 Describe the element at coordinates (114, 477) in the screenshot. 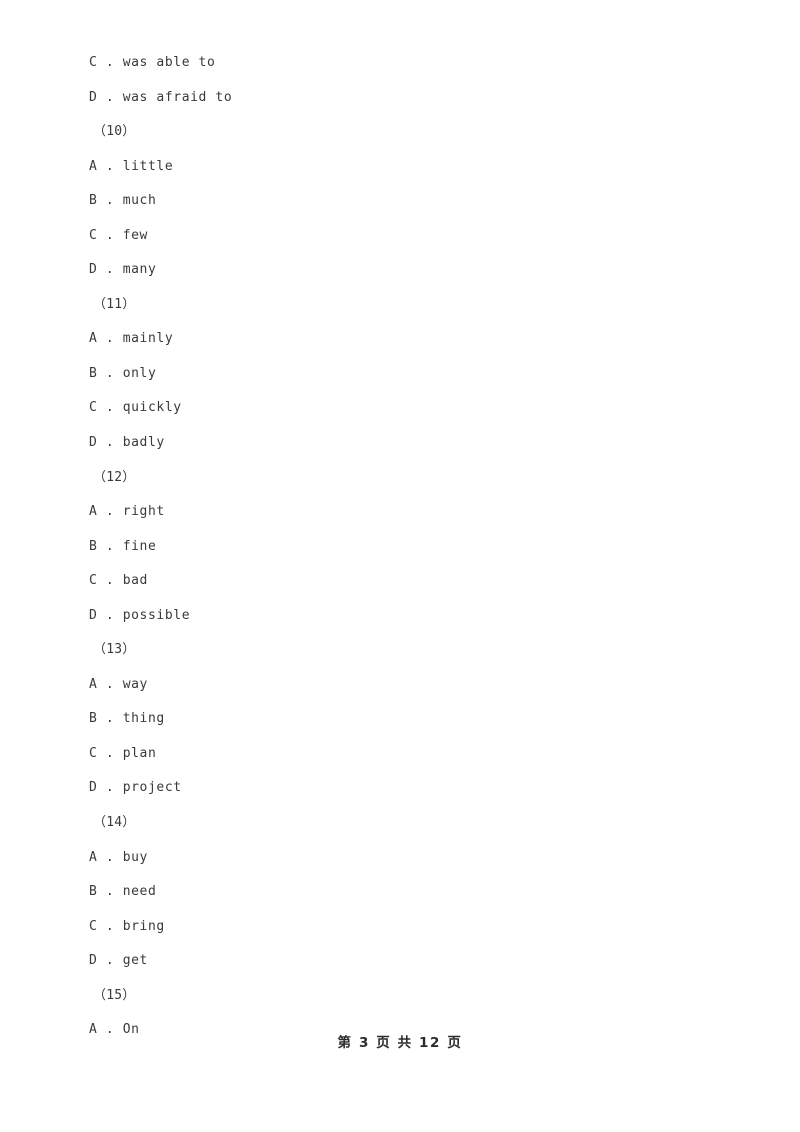

I see `question-number: （12）` at that location.